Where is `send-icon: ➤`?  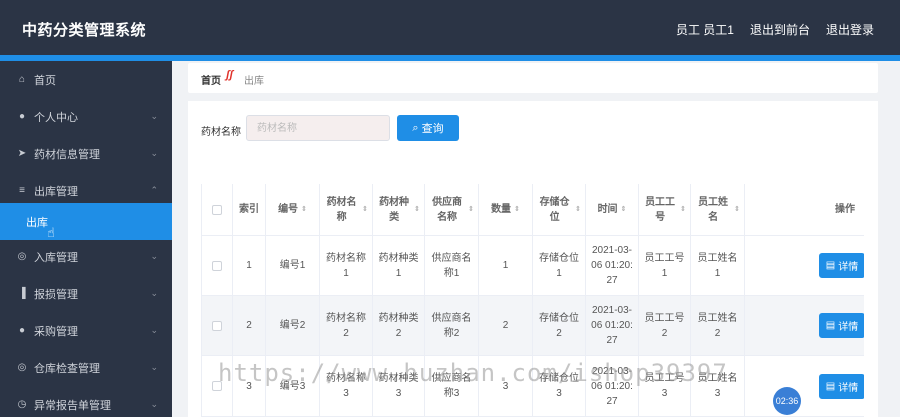 send-icon: ➤ is located at coordinates (22, 153).